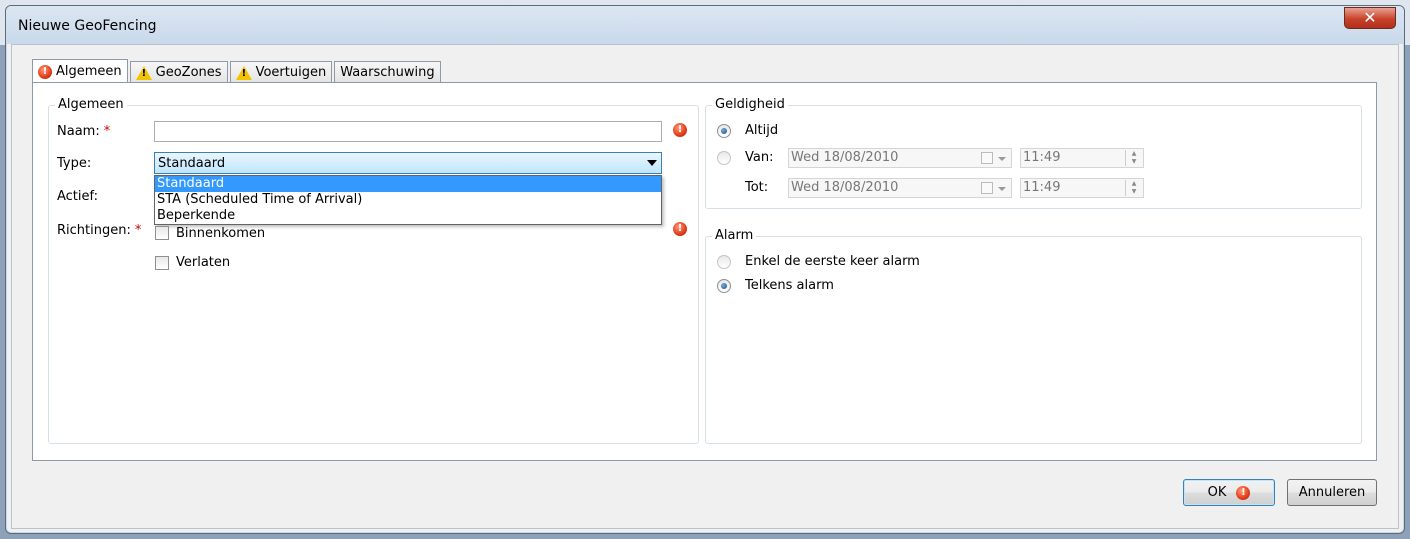 This screenshot has height=539, width=1410. Describe the element at coordinates (188, 72) in the screenshot. I see `tab-label: GeoZones` at that location.